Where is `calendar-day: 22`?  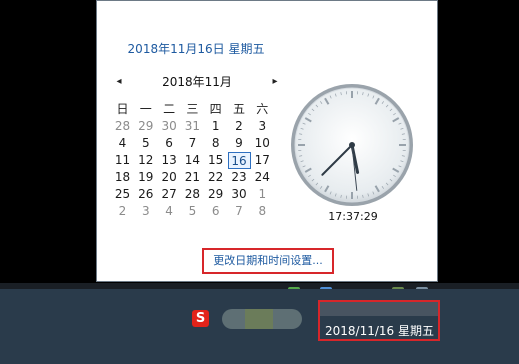
calendar-day: 22 is located at coordinates (215, 177).